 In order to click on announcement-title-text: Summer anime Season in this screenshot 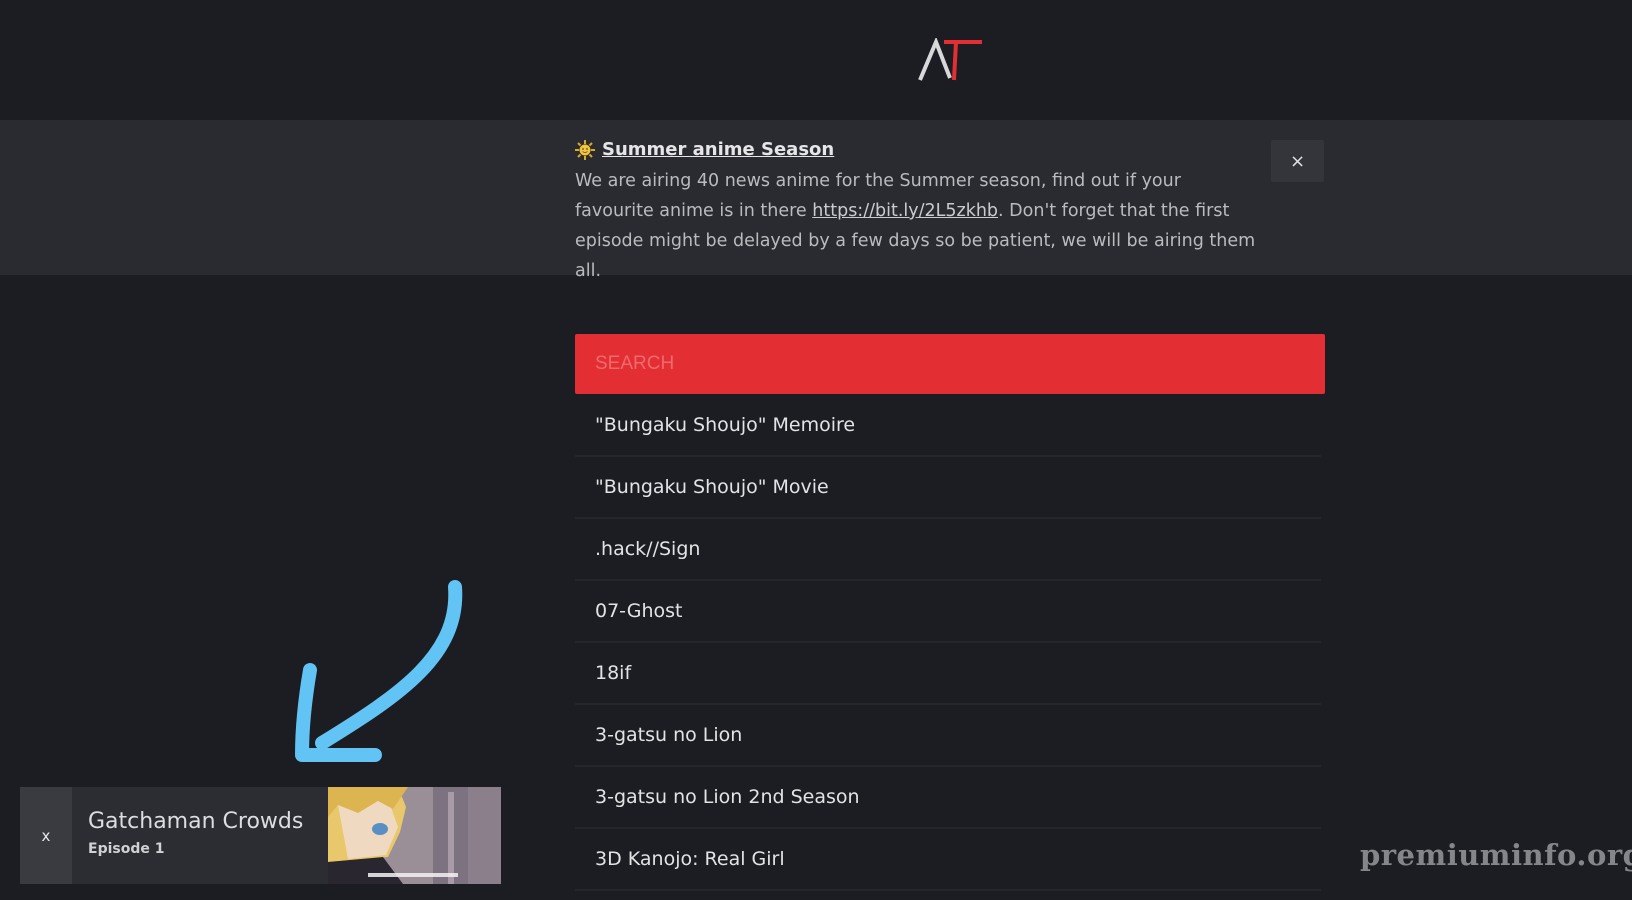, I will do `click(718, 149)`.